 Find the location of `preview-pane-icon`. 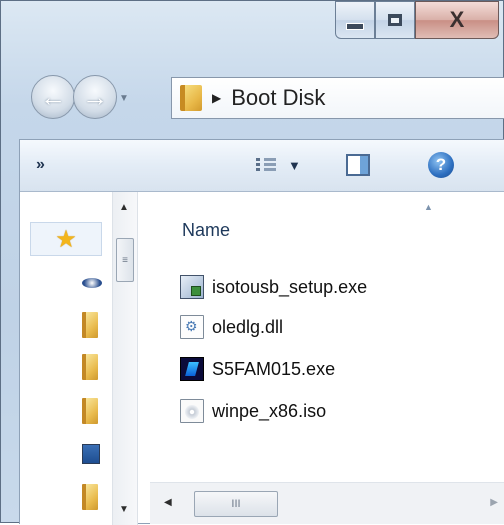

preview-pane-icon is located at coordinates (358, 165).